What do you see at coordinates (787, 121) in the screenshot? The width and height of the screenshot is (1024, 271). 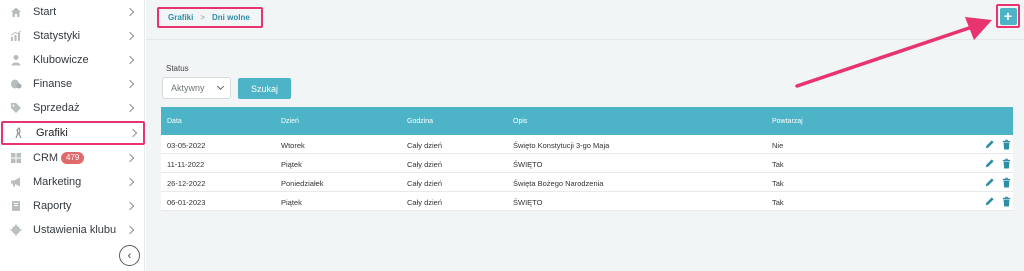 I see `column-header-powtarzaj: Powtarzaj` at bounding box center [787, 121].